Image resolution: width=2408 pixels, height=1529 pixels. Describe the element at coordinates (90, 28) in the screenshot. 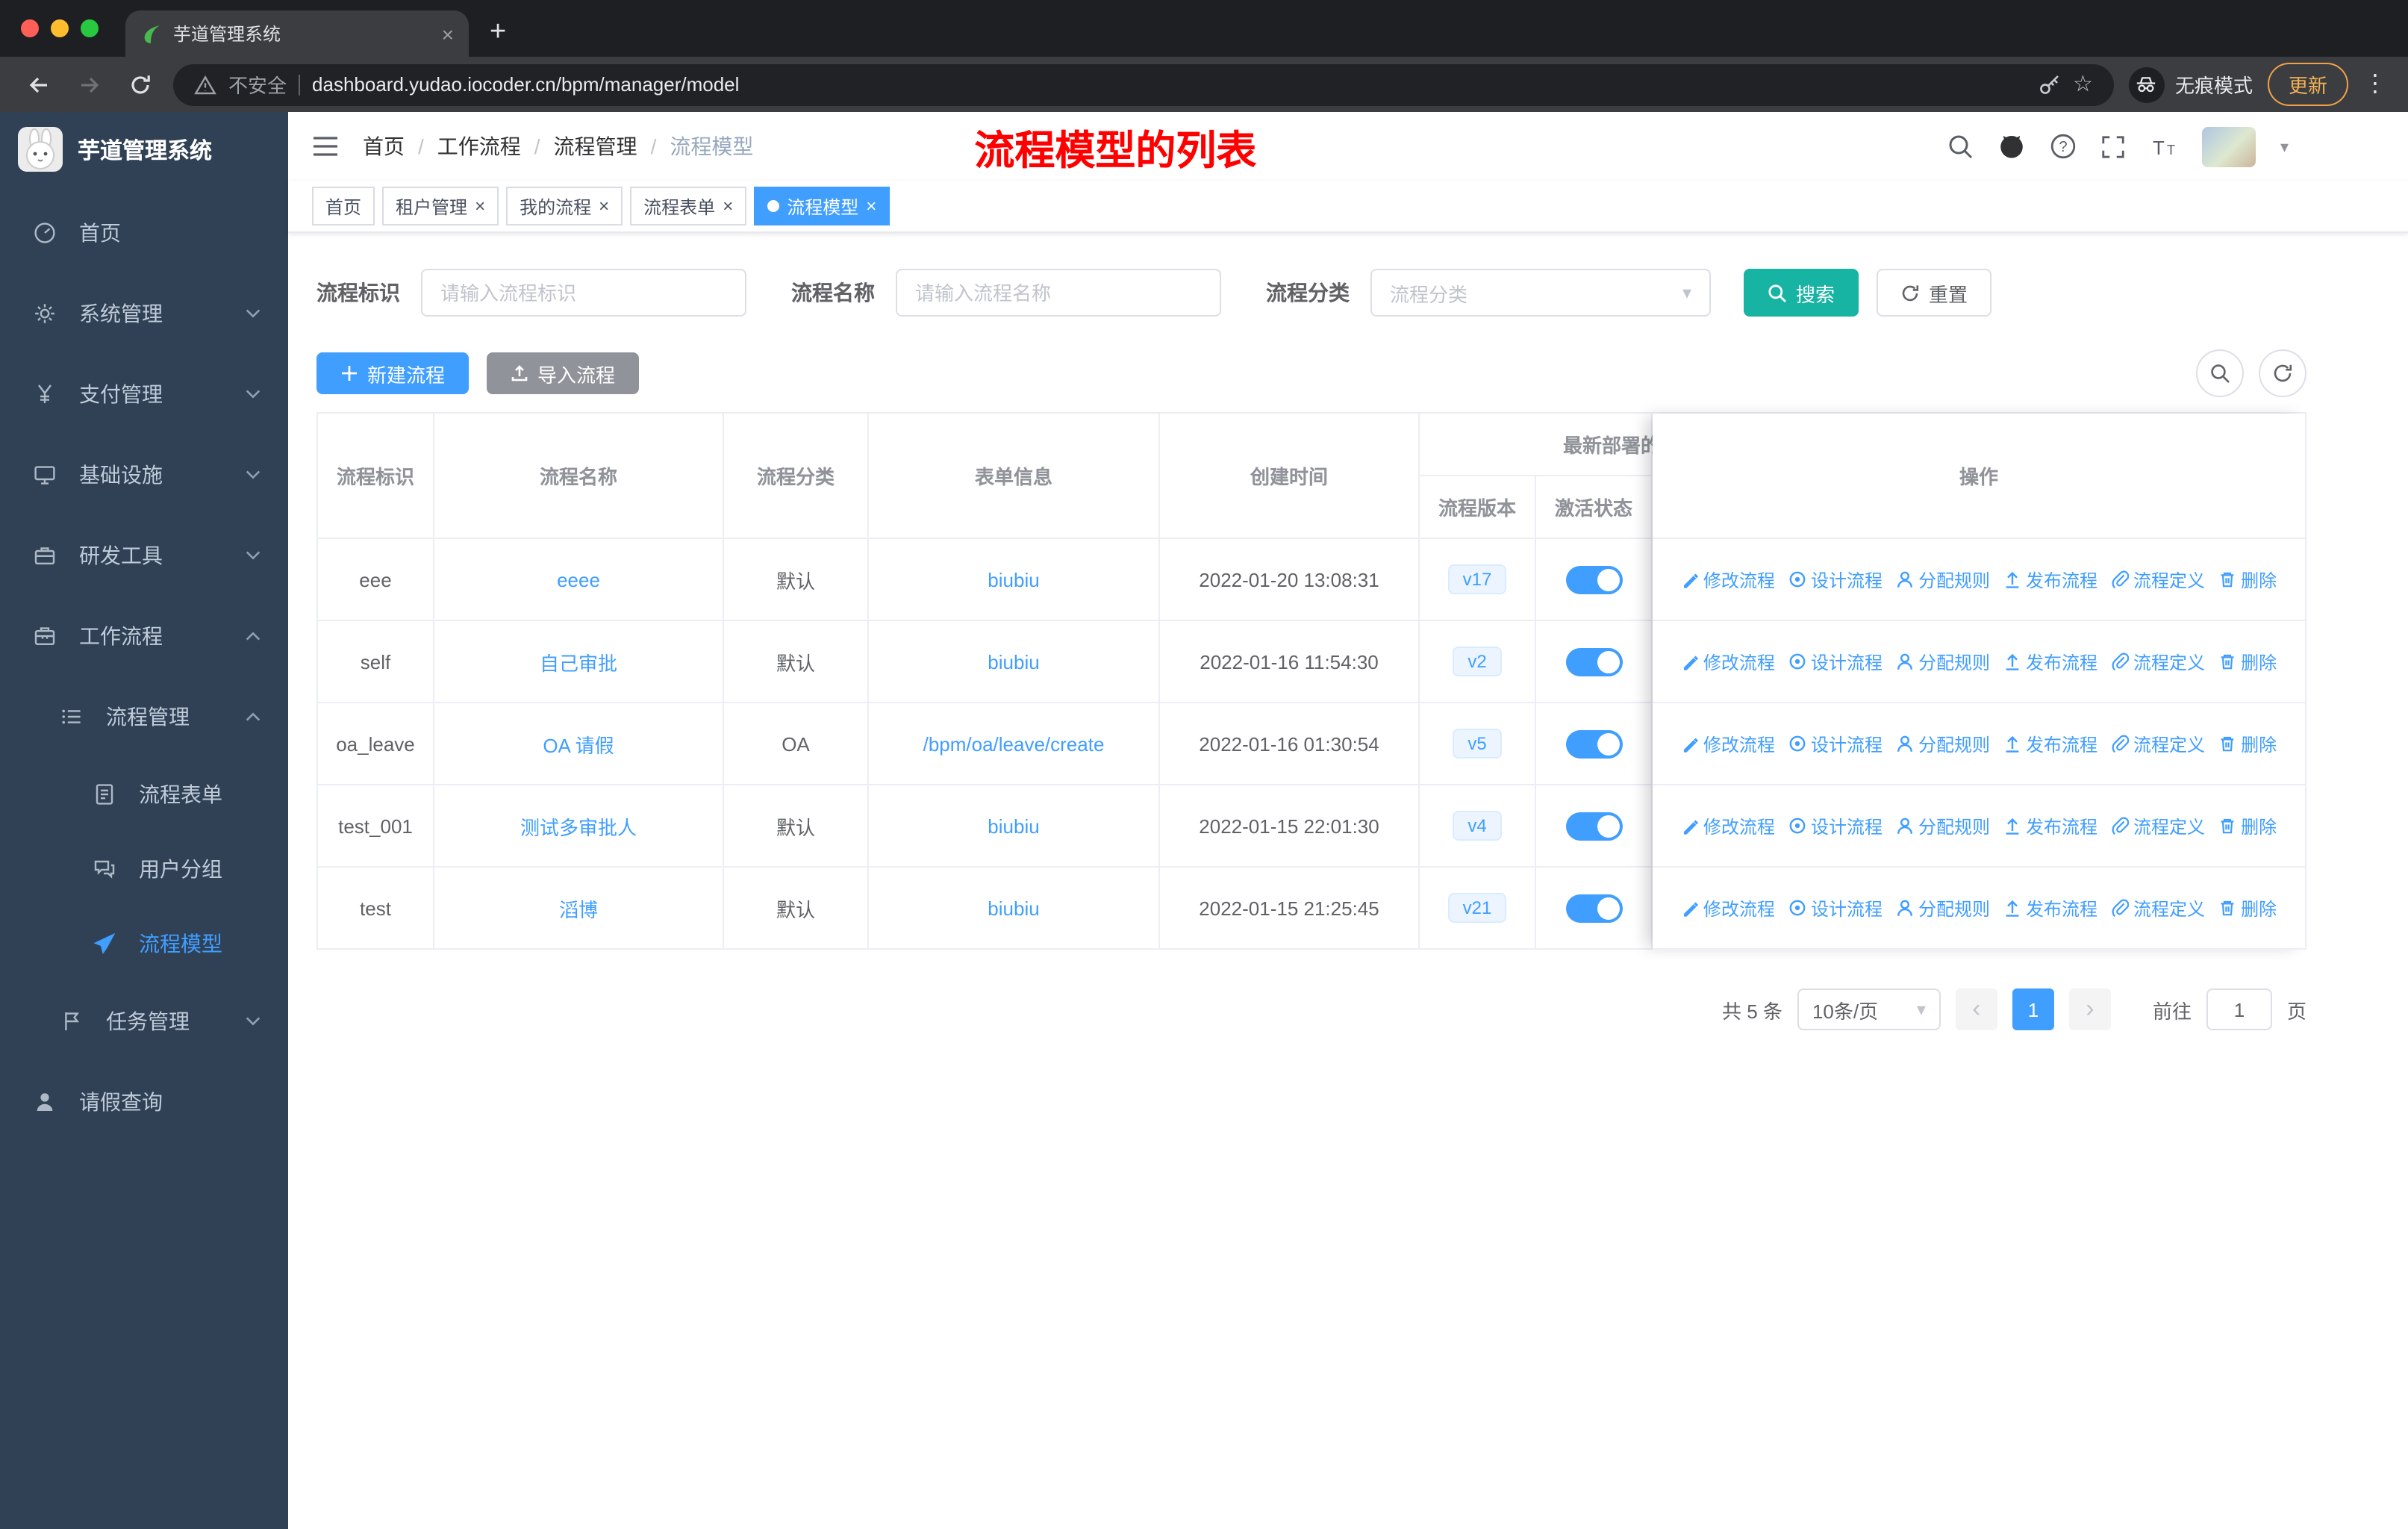

I see `maximize-window-button` at that location.